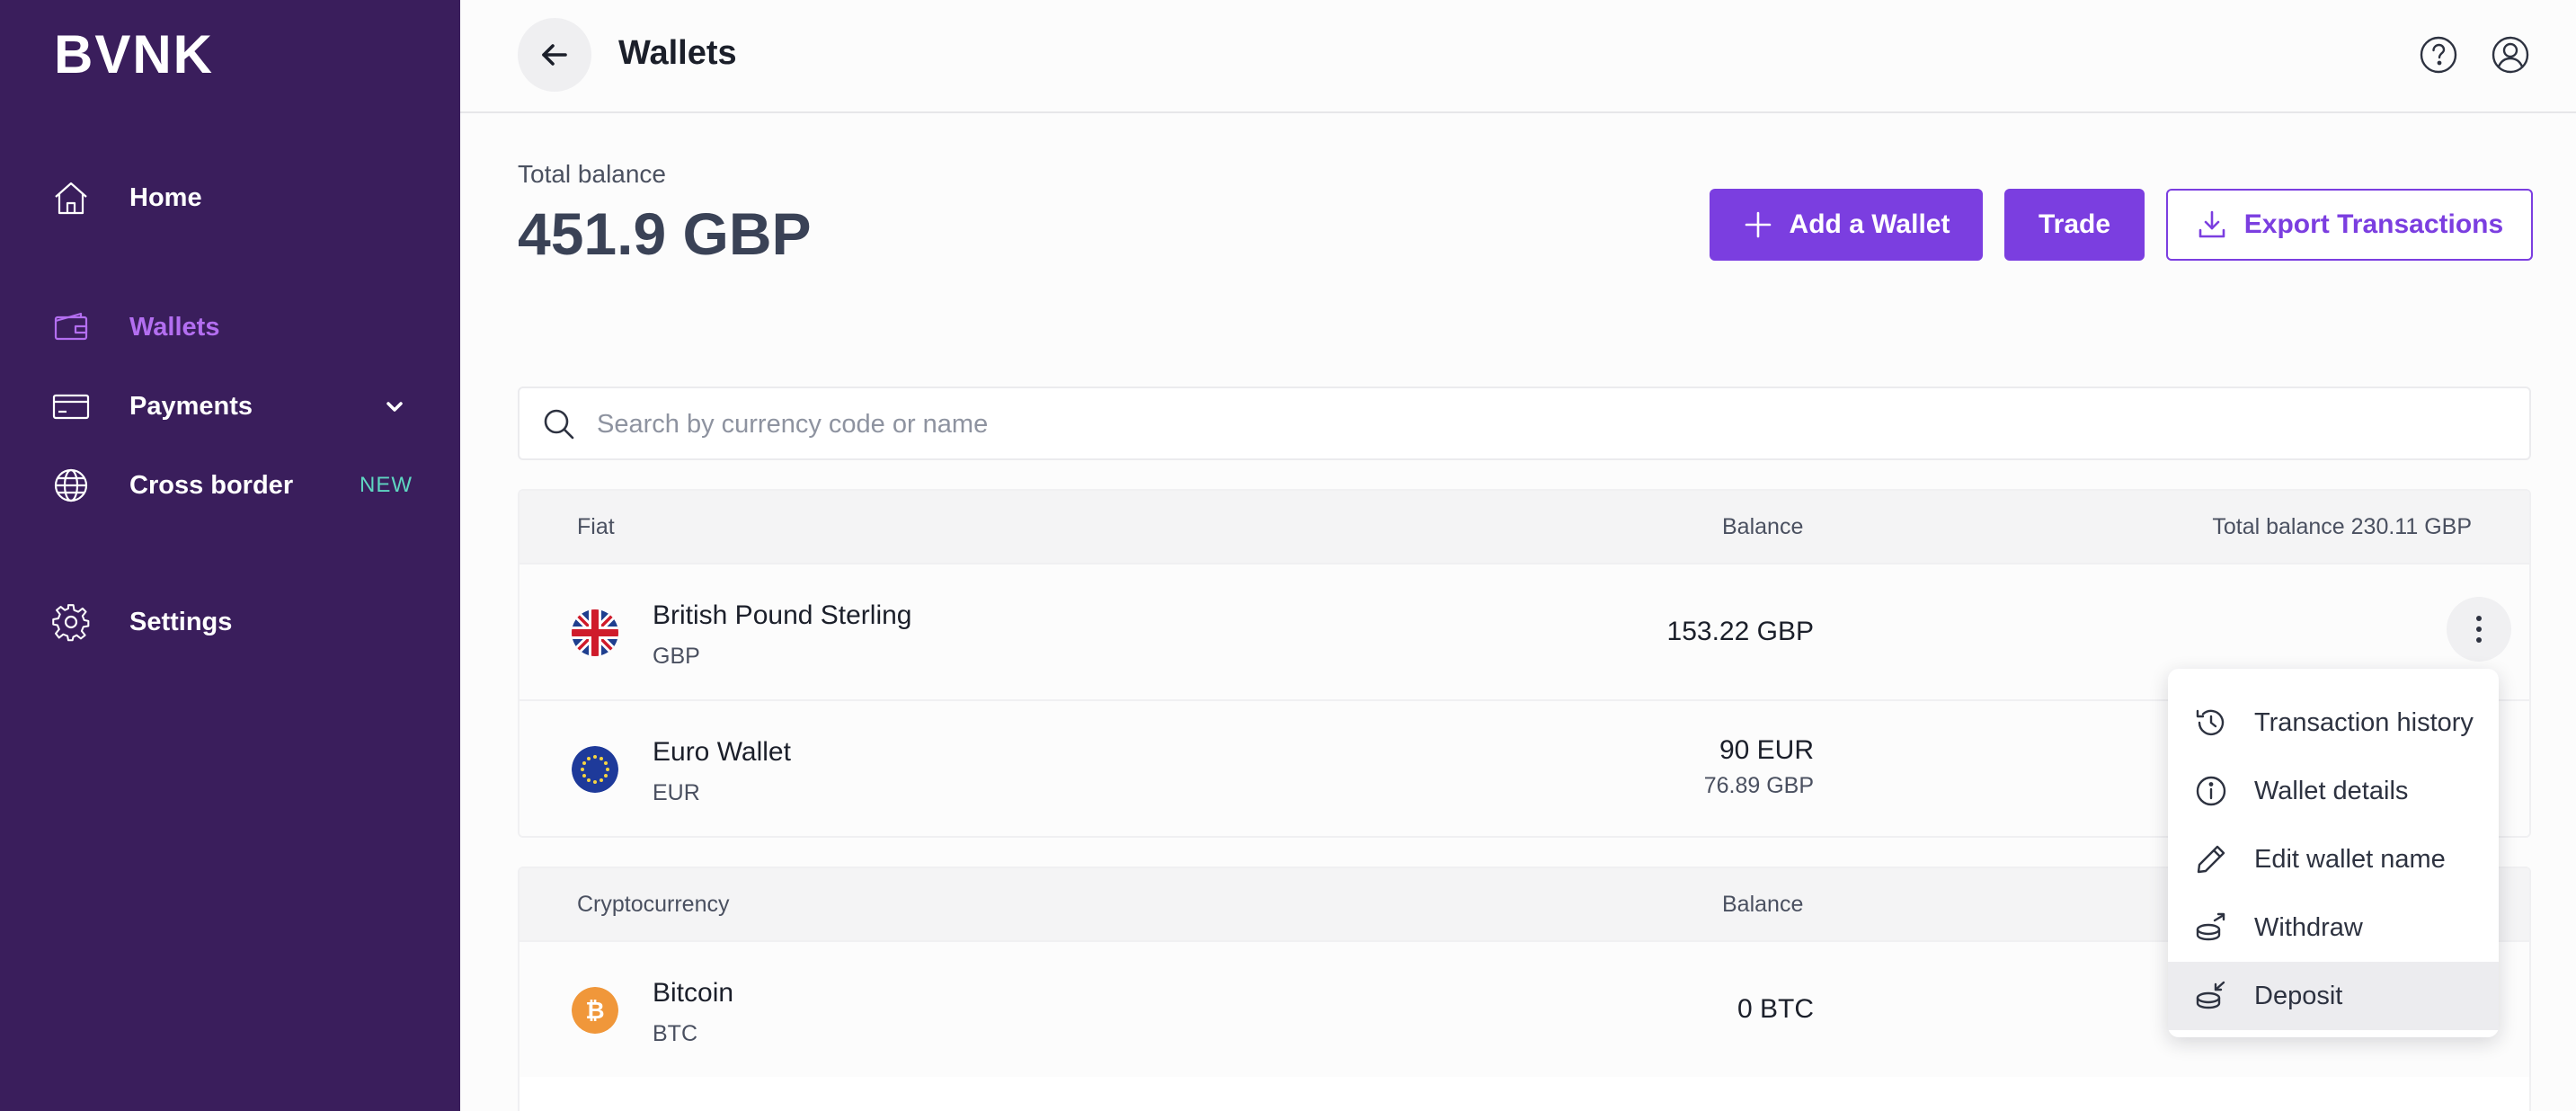 The width and height of the screenshot is (2576, 1111). What do you see at coordinates (2350, 859) in the screenshot?
I see `menu-item-label: Edit wallet name` at bounding box center [2350, 859].